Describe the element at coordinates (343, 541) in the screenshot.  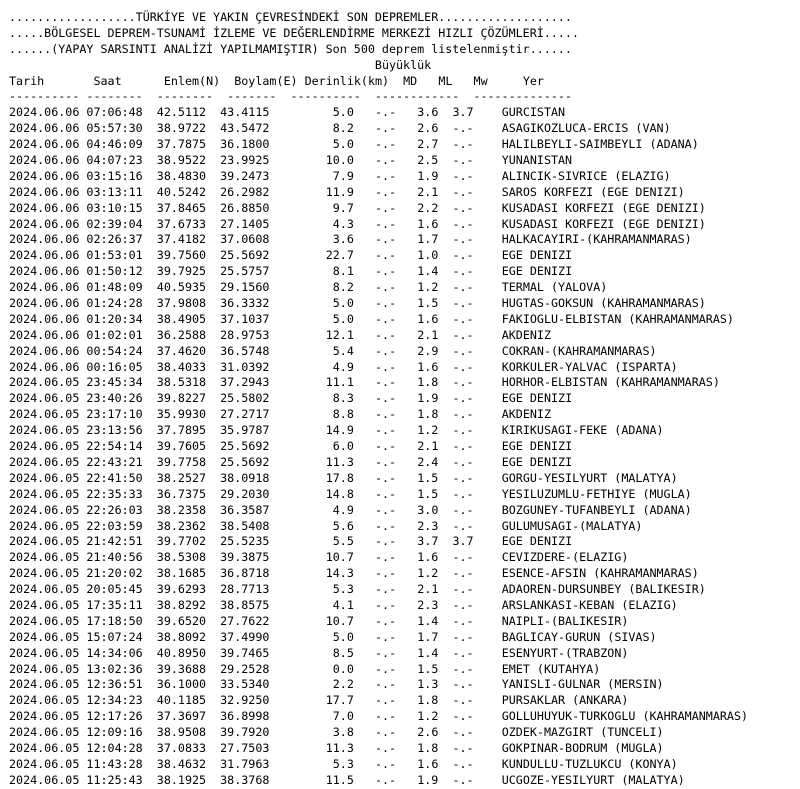
I see `cell-depth: 5.5` at that location.